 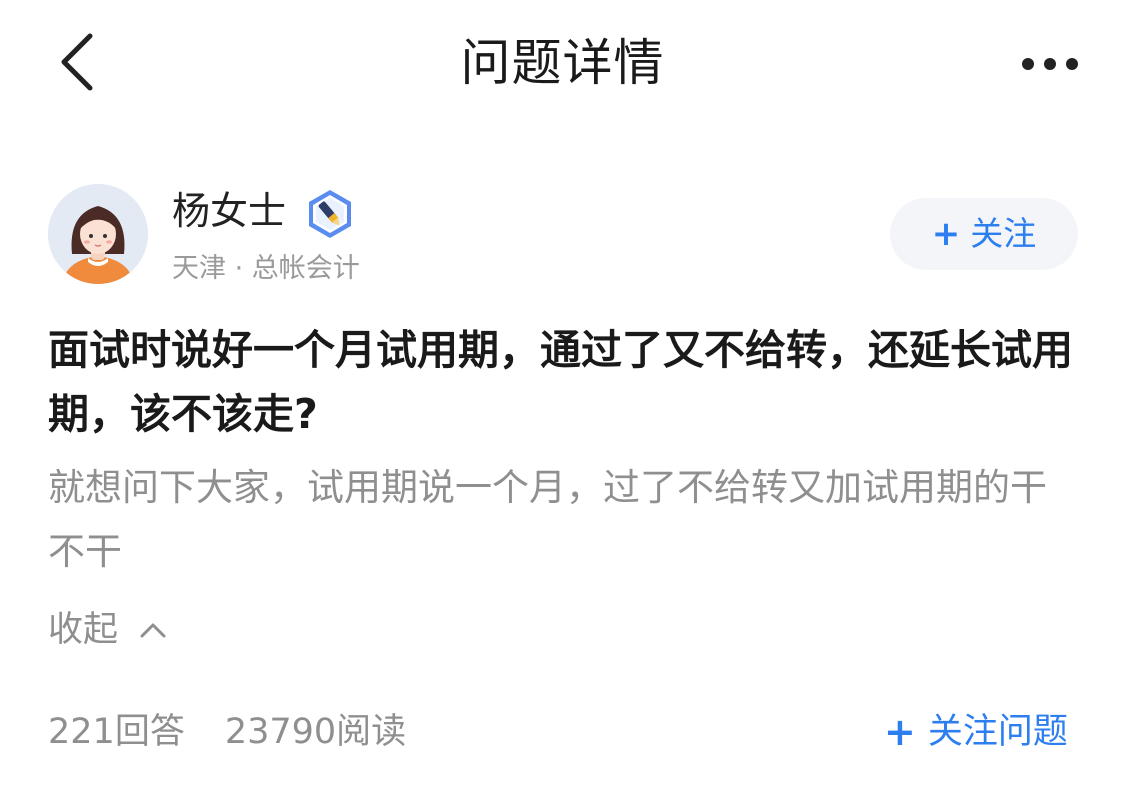 What do you see at coordinates (149, 732) in the screenshot?
I see `answers-label: 回答` at bounding box center [149, 732].